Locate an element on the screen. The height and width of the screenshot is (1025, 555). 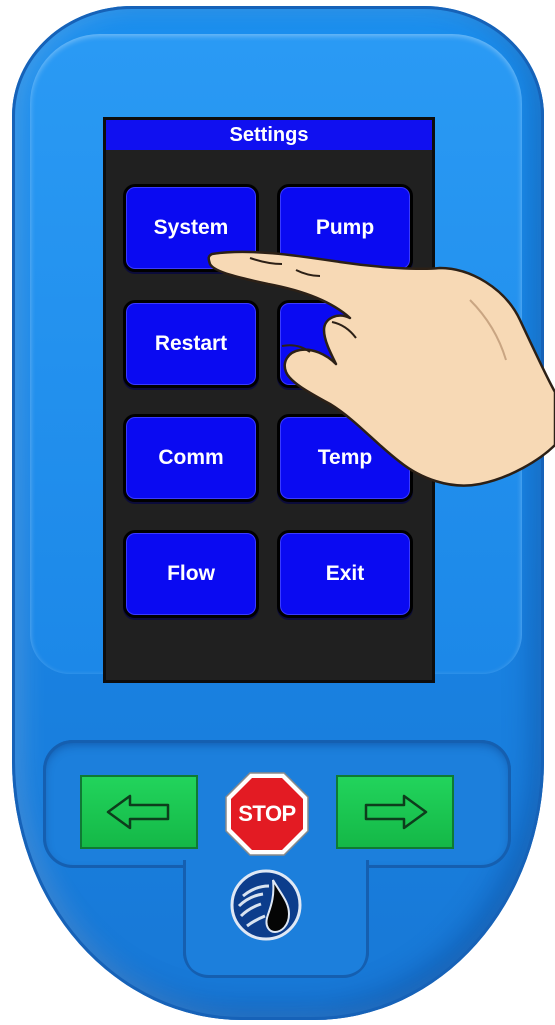
exit-button: Exit is located at coordinates (345, 574).